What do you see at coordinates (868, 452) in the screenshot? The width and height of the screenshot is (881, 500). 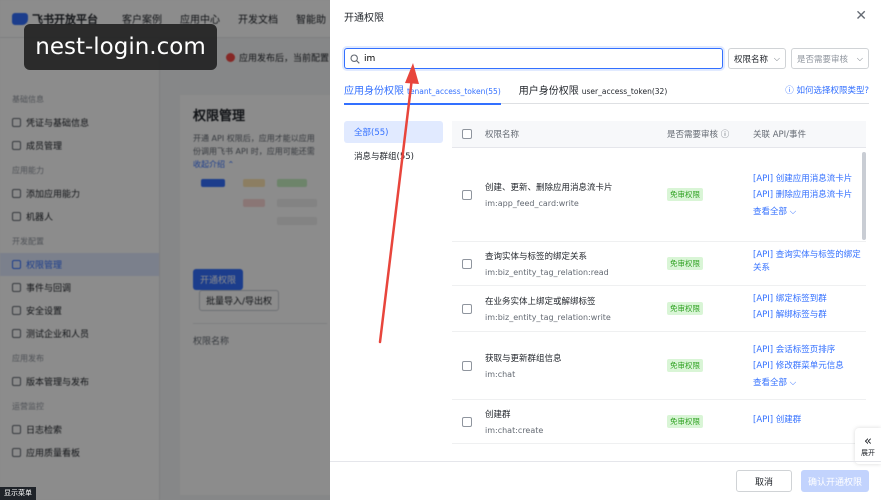 I see `expand-label: 展开` at bounding box center [868, 452].